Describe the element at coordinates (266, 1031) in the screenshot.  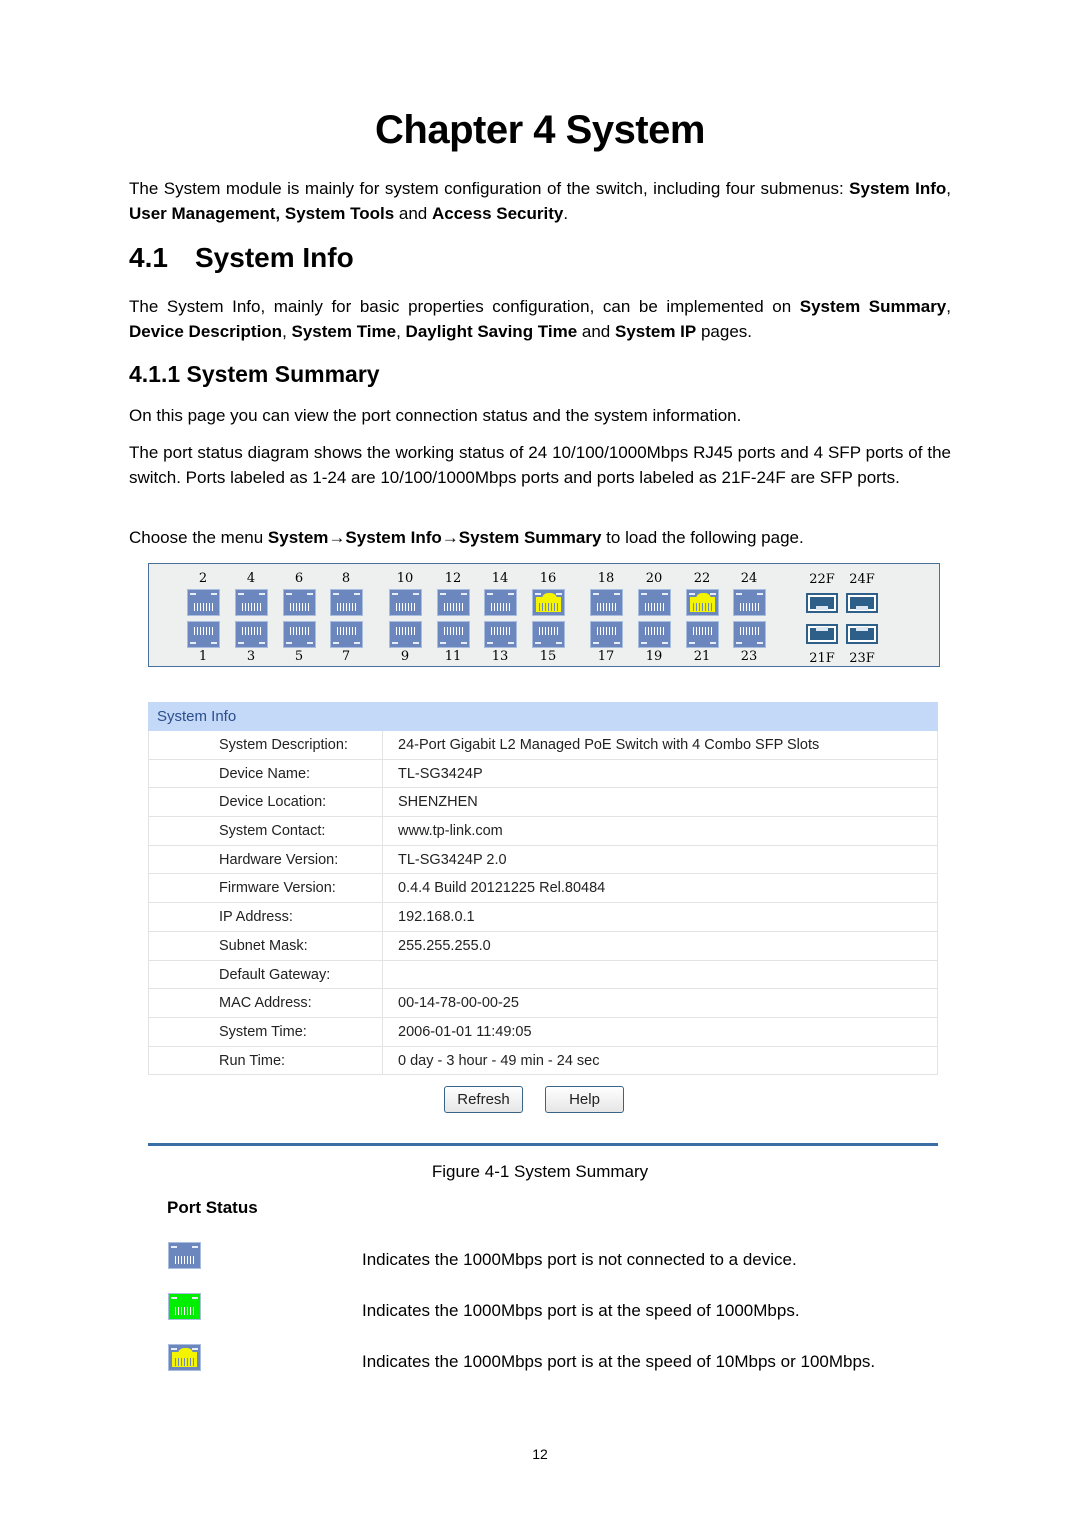
I see `row-label: System Time:` at that location.